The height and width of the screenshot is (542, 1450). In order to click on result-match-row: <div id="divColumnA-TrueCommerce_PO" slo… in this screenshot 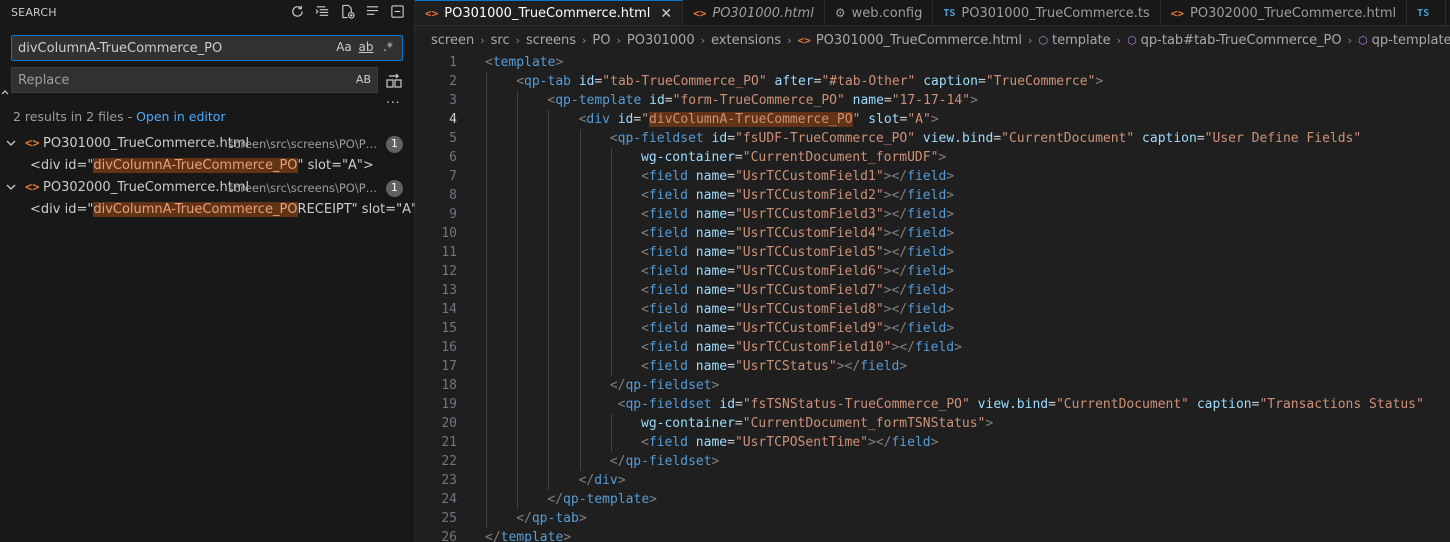, I will do `click(207, 166)`.